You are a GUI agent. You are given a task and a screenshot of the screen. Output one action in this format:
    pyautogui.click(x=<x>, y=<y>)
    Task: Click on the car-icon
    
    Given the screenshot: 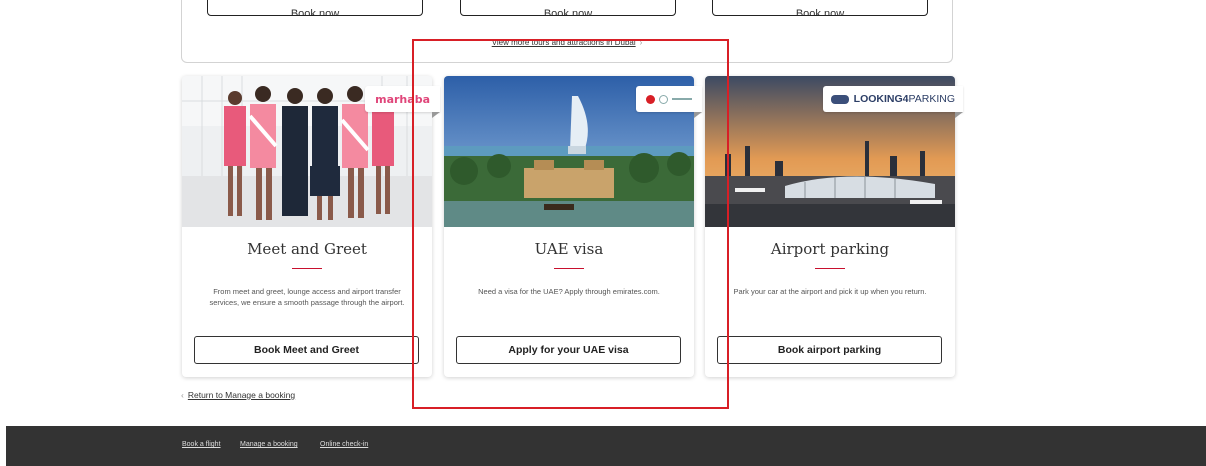 What is the action you would take?
    pyautogui.click(x=839, y=99)
    